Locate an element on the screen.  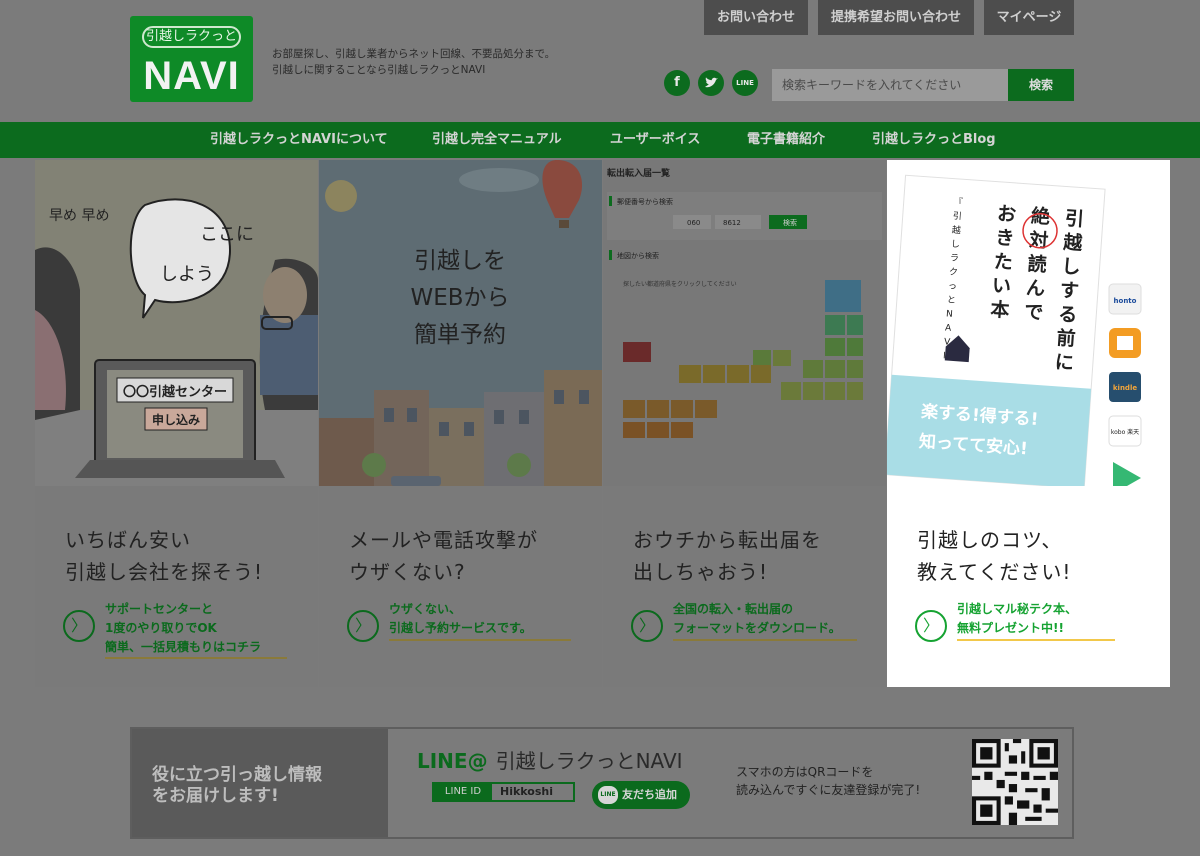
svg-text: 読 is located at coordinates (1037, 264).